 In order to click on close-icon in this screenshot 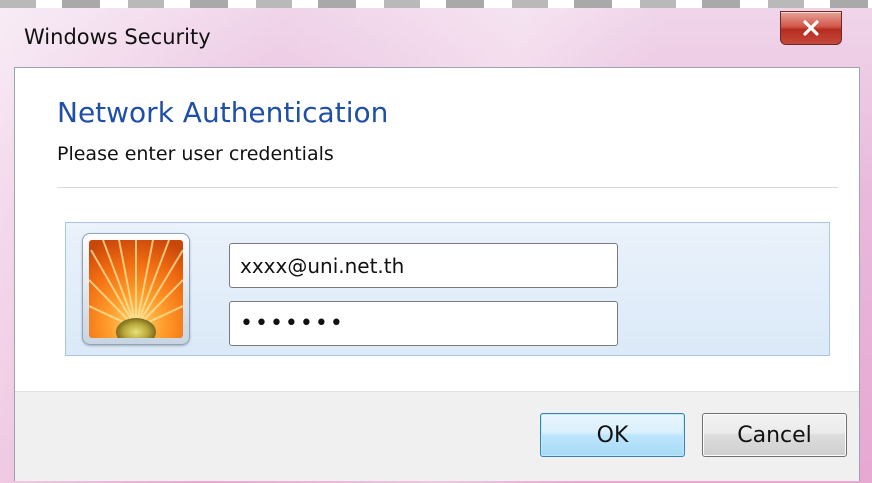, I will do `click(811, 28)`.